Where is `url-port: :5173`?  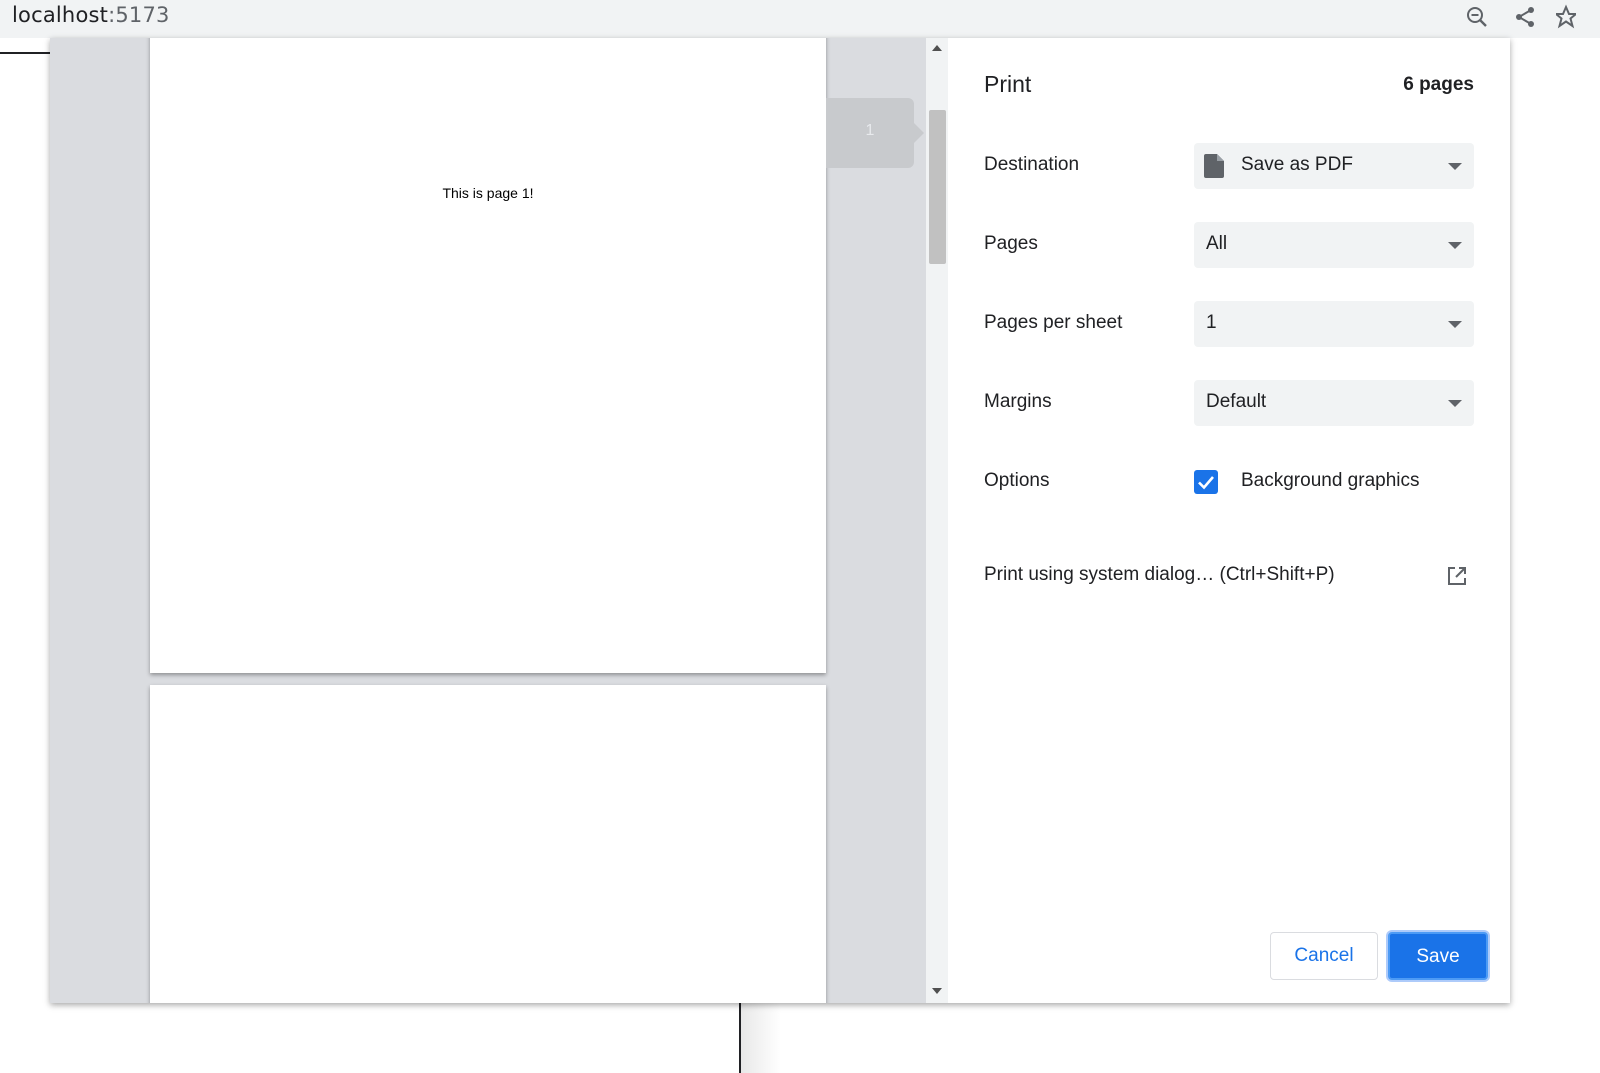
url-port: :5173 is located at coordinates (139, 15).